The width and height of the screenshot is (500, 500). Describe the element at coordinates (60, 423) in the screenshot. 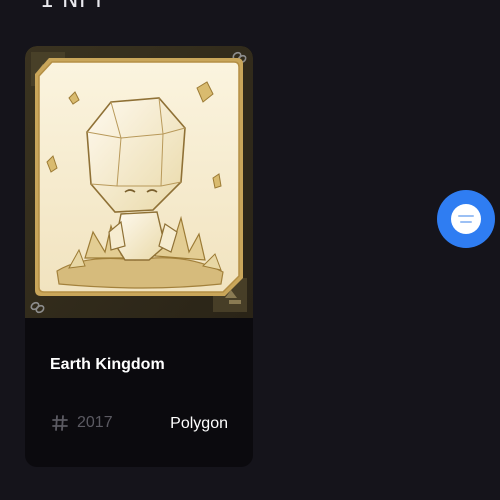

I see `hash-icon` at that location.